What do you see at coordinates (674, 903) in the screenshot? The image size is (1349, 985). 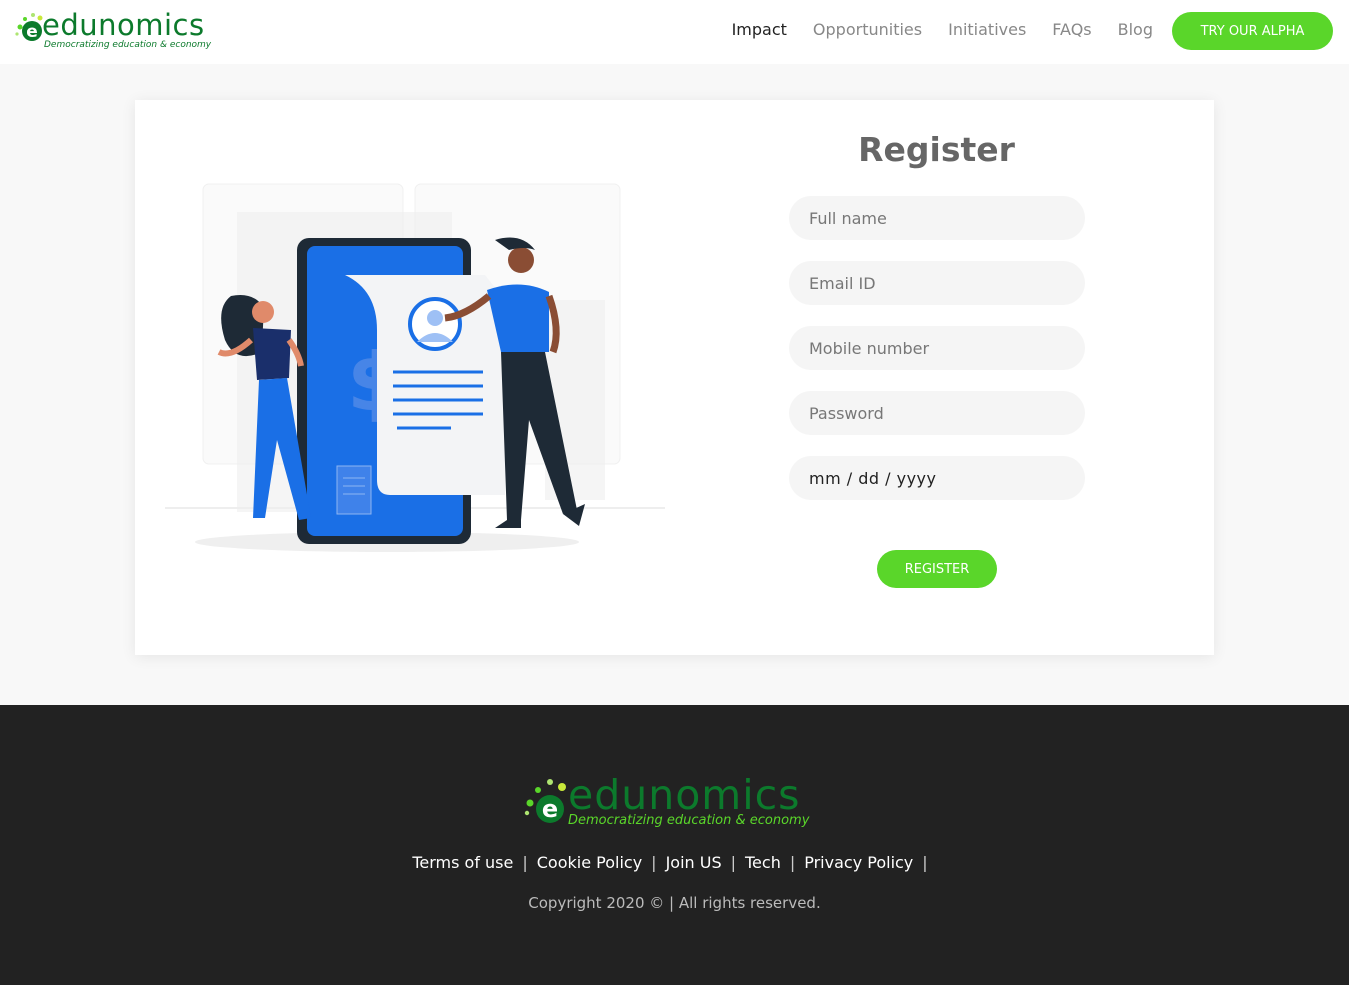 I see `copyright-text: Copyright 2020 © | All rights reserved.` at bounding box center [674, 903].